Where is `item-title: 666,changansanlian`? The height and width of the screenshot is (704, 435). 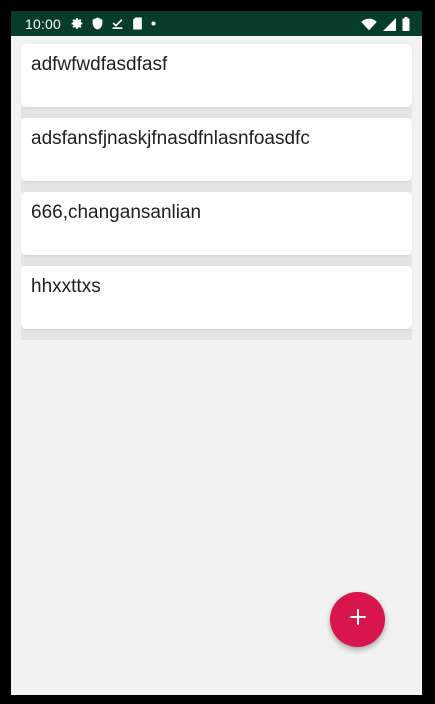
item-title: 666,changansanlian is located at coordinates (116, 212).